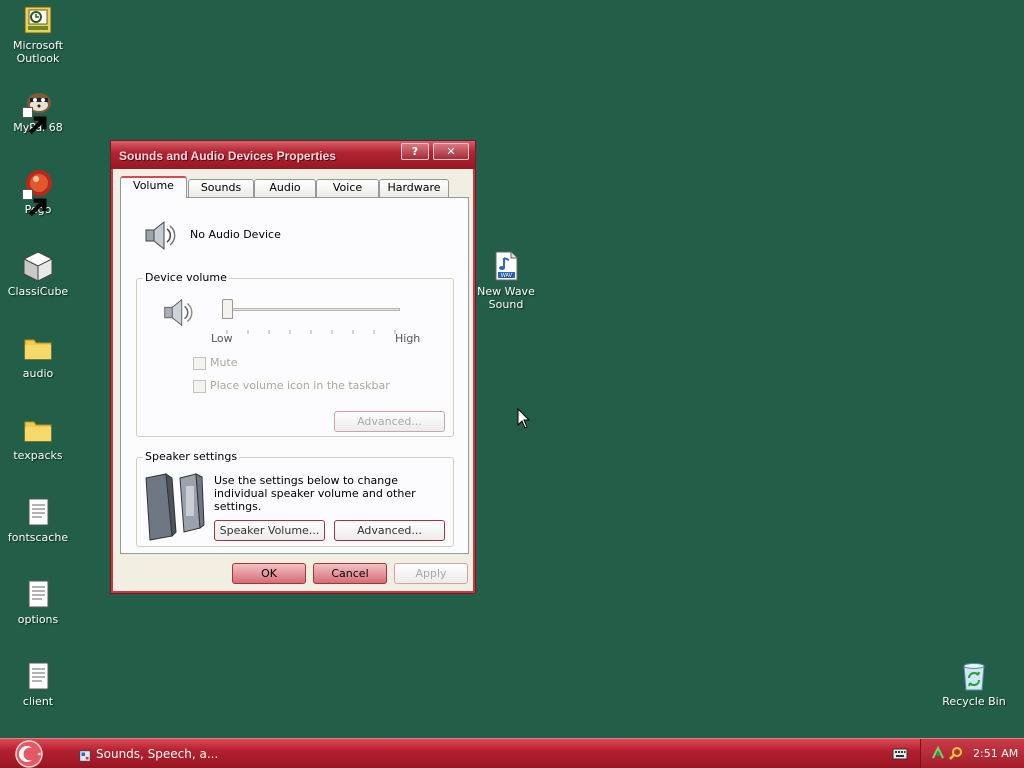 The width and height of the screenshot is (1024, 768). I want to click on mute-checkbox-row: Mute, so click(215, 363).